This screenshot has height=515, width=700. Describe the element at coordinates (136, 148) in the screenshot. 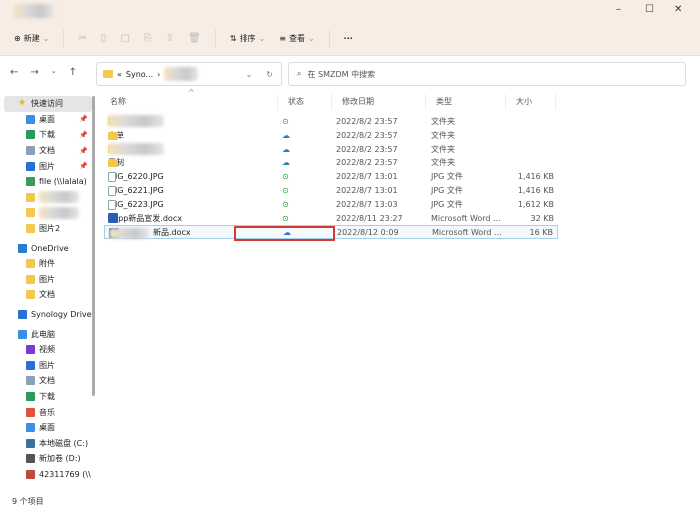

I see `file-name-blurred` at that location.